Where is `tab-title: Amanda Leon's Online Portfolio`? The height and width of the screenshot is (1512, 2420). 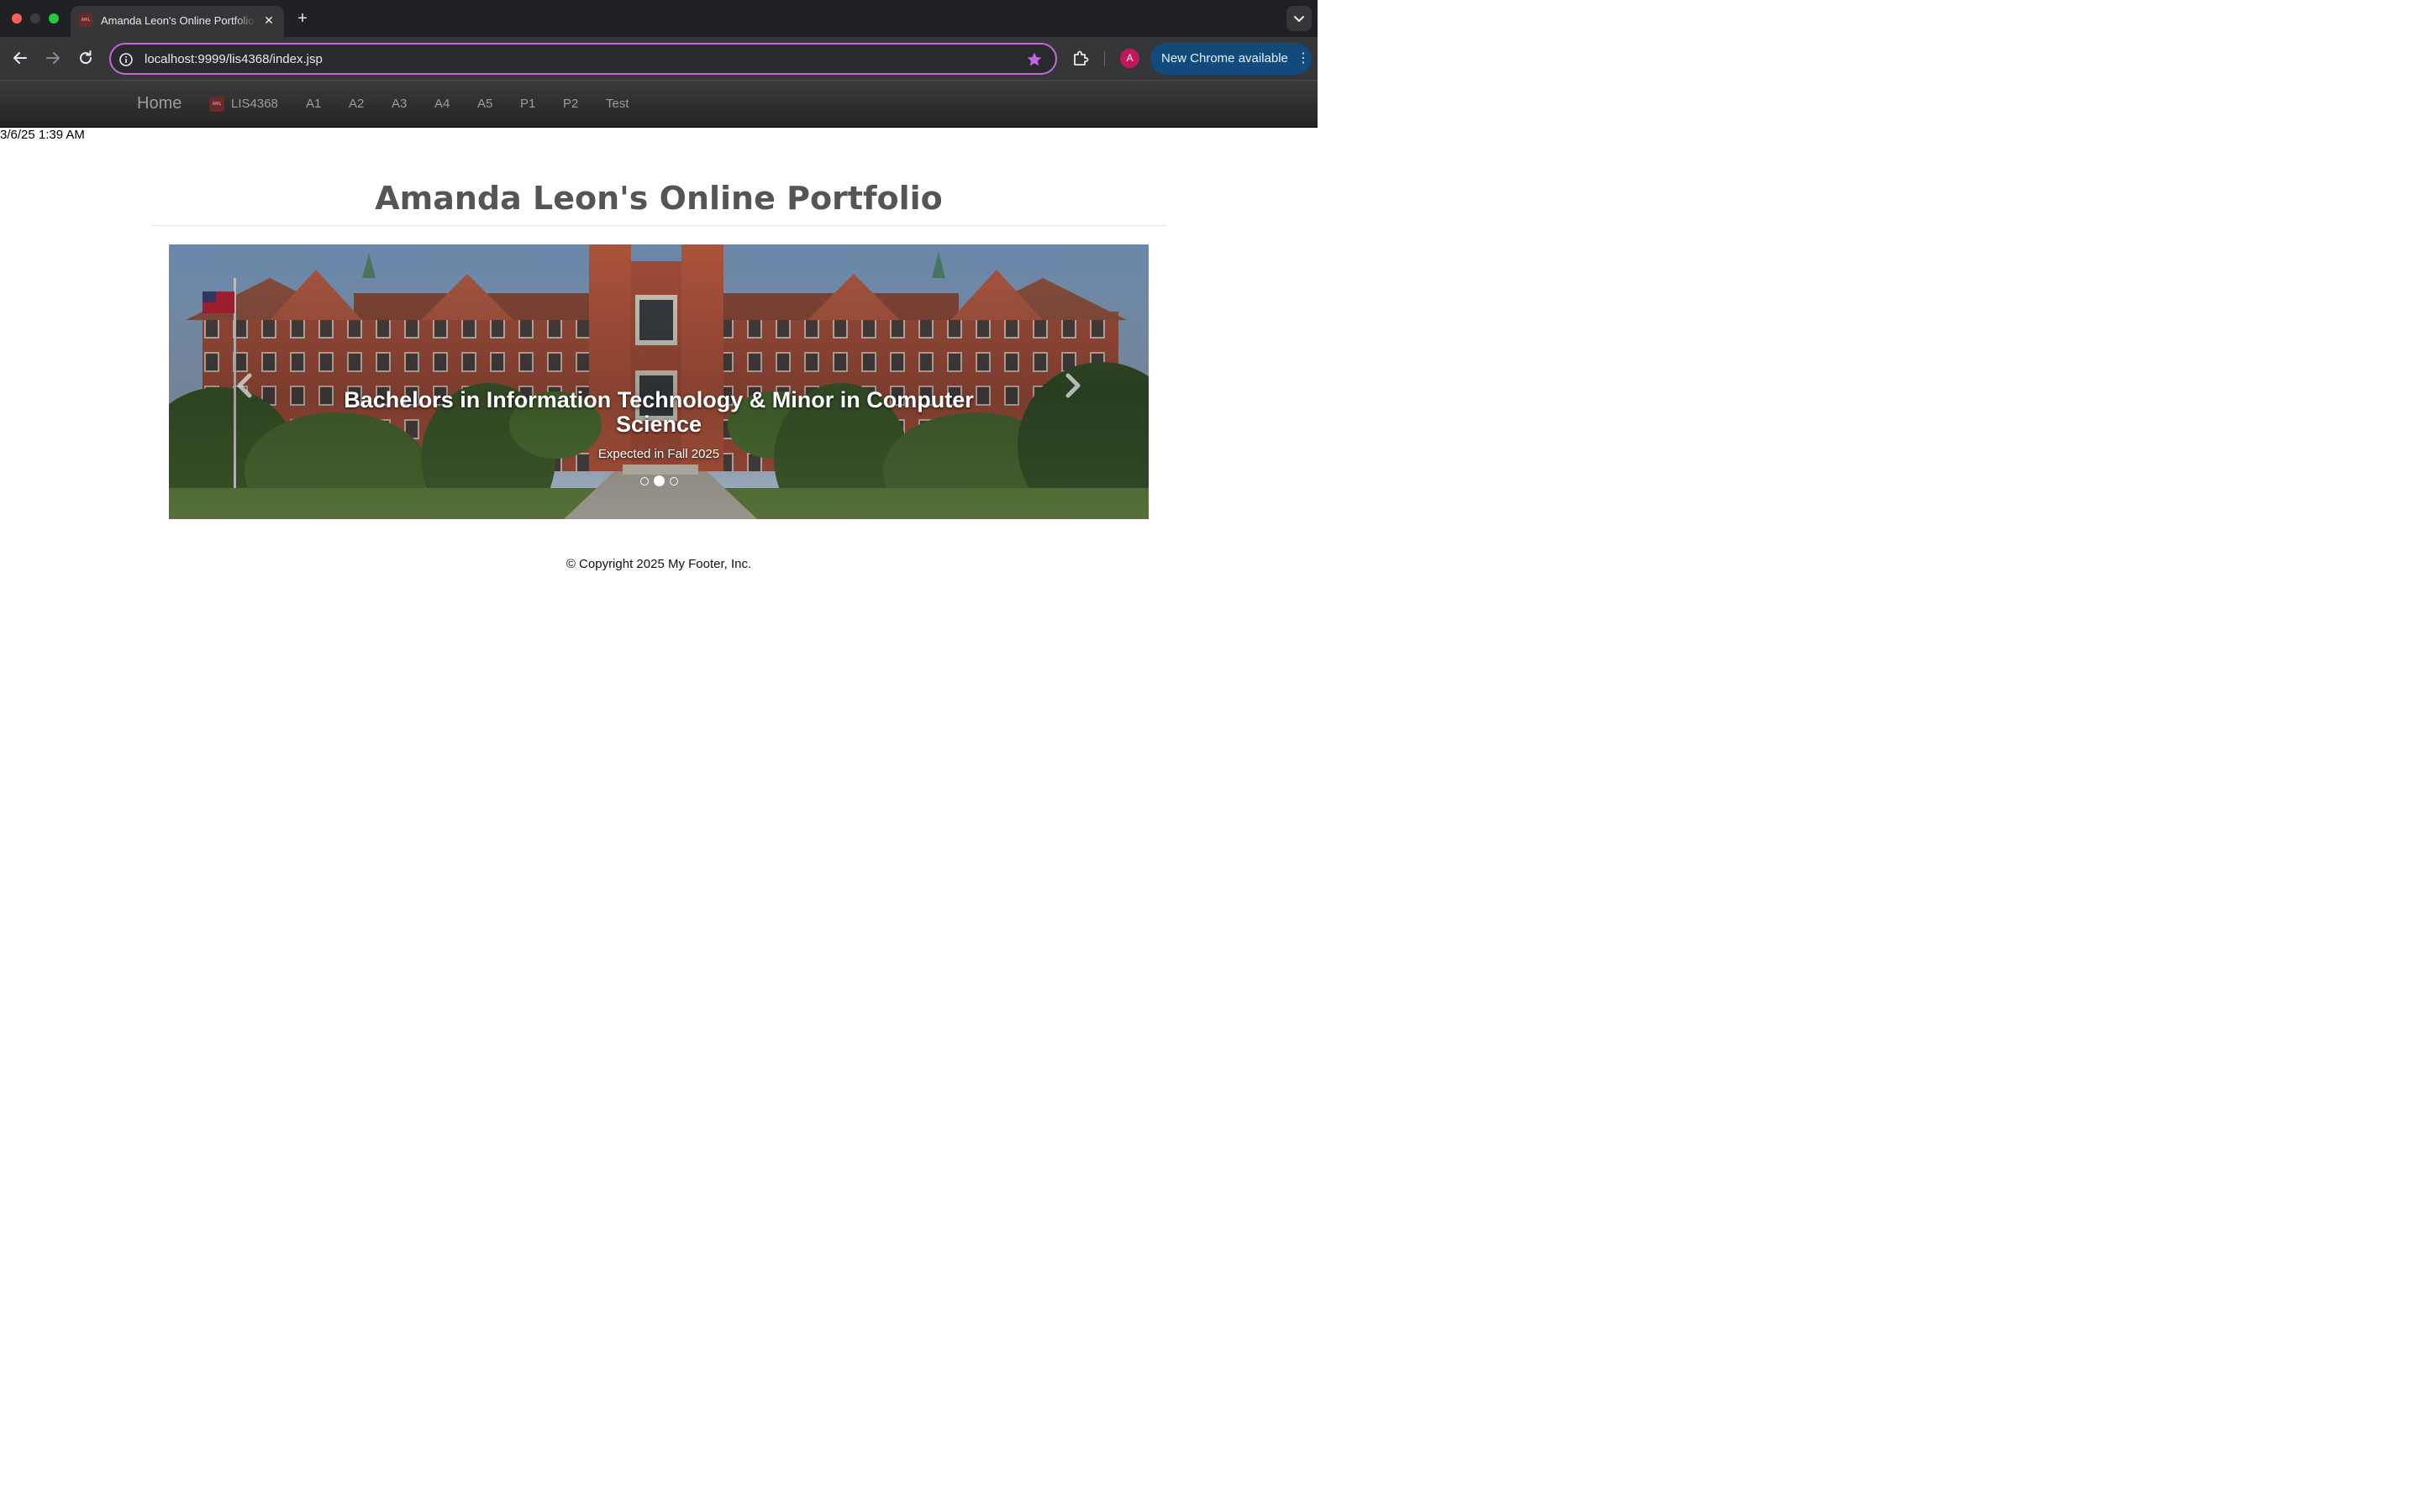
tab-title: Amanda Leon's Online Portfolio is located at coordinates (178, 20).